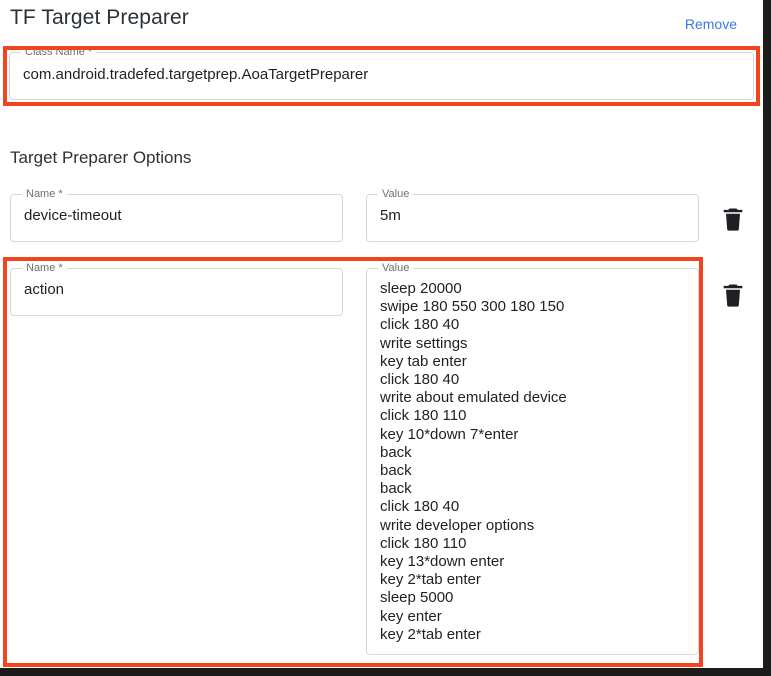 The height and width of the screenshot is (676, 771). What do you see at coordinates (396, 268) in the screenshot?
I see `option-value-label-2: Value` at bounding box center [396, 268].